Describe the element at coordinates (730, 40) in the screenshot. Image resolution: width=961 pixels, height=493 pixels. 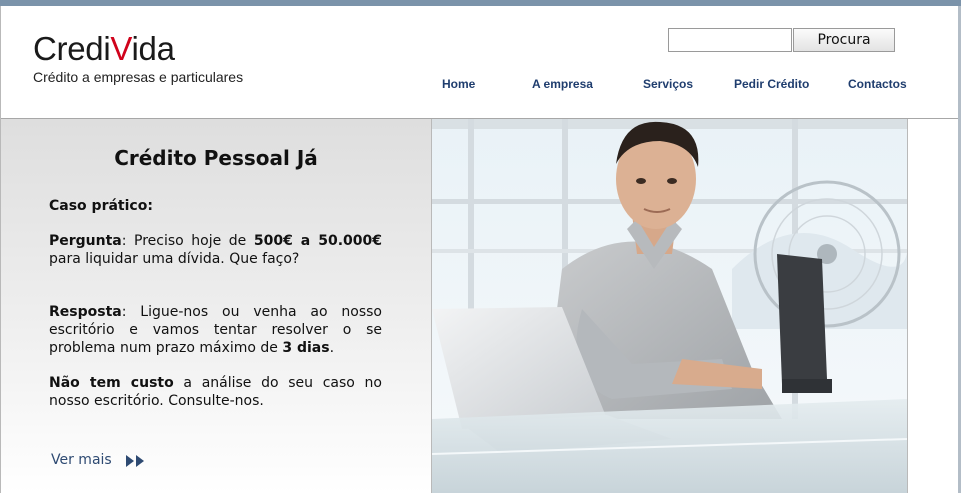
I see `search-input` at that location.